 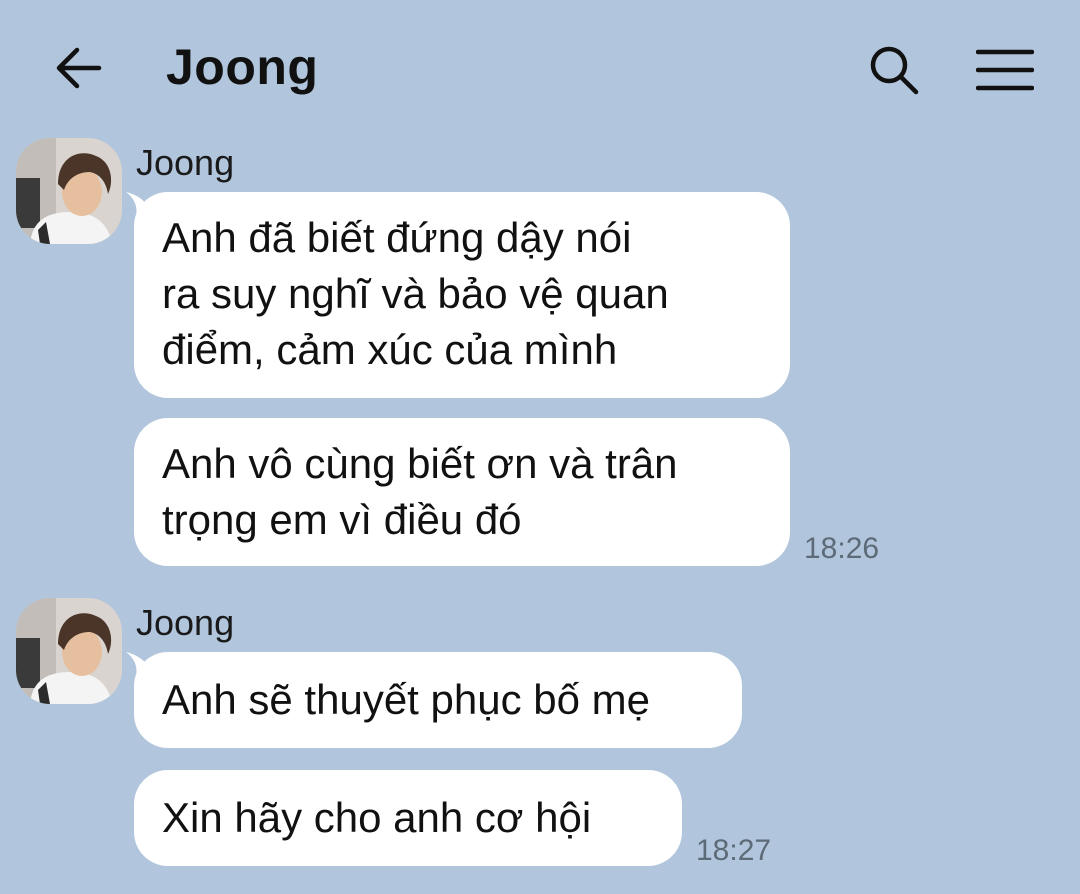 I want to click on message-time: 18:27, so click(x=734, y=850).